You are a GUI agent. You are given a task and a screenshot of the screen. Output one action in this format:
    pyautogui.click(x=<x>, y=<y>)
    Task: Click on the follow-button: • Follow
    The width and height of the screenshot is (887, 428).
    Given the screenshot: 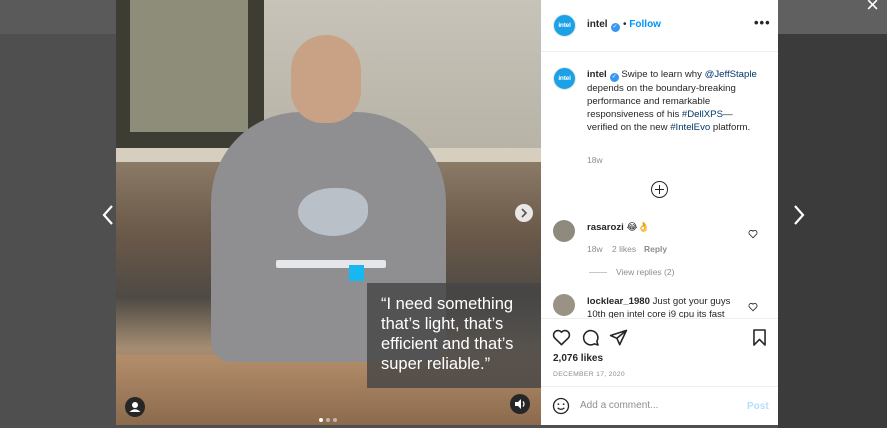 What is the action you would take?
    pyautogui.click(x=642, y=24)
    